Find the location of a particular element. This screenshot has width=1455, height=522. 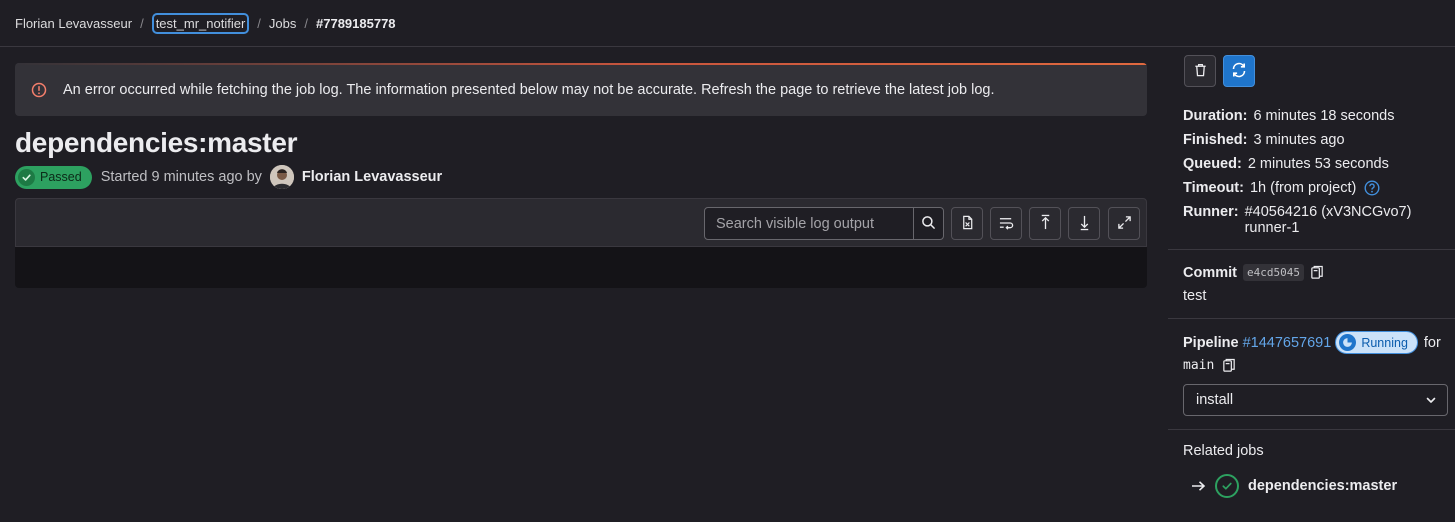

detail-timeout: Timeout: 1h (from project) is located at coordinates (1281, 188).